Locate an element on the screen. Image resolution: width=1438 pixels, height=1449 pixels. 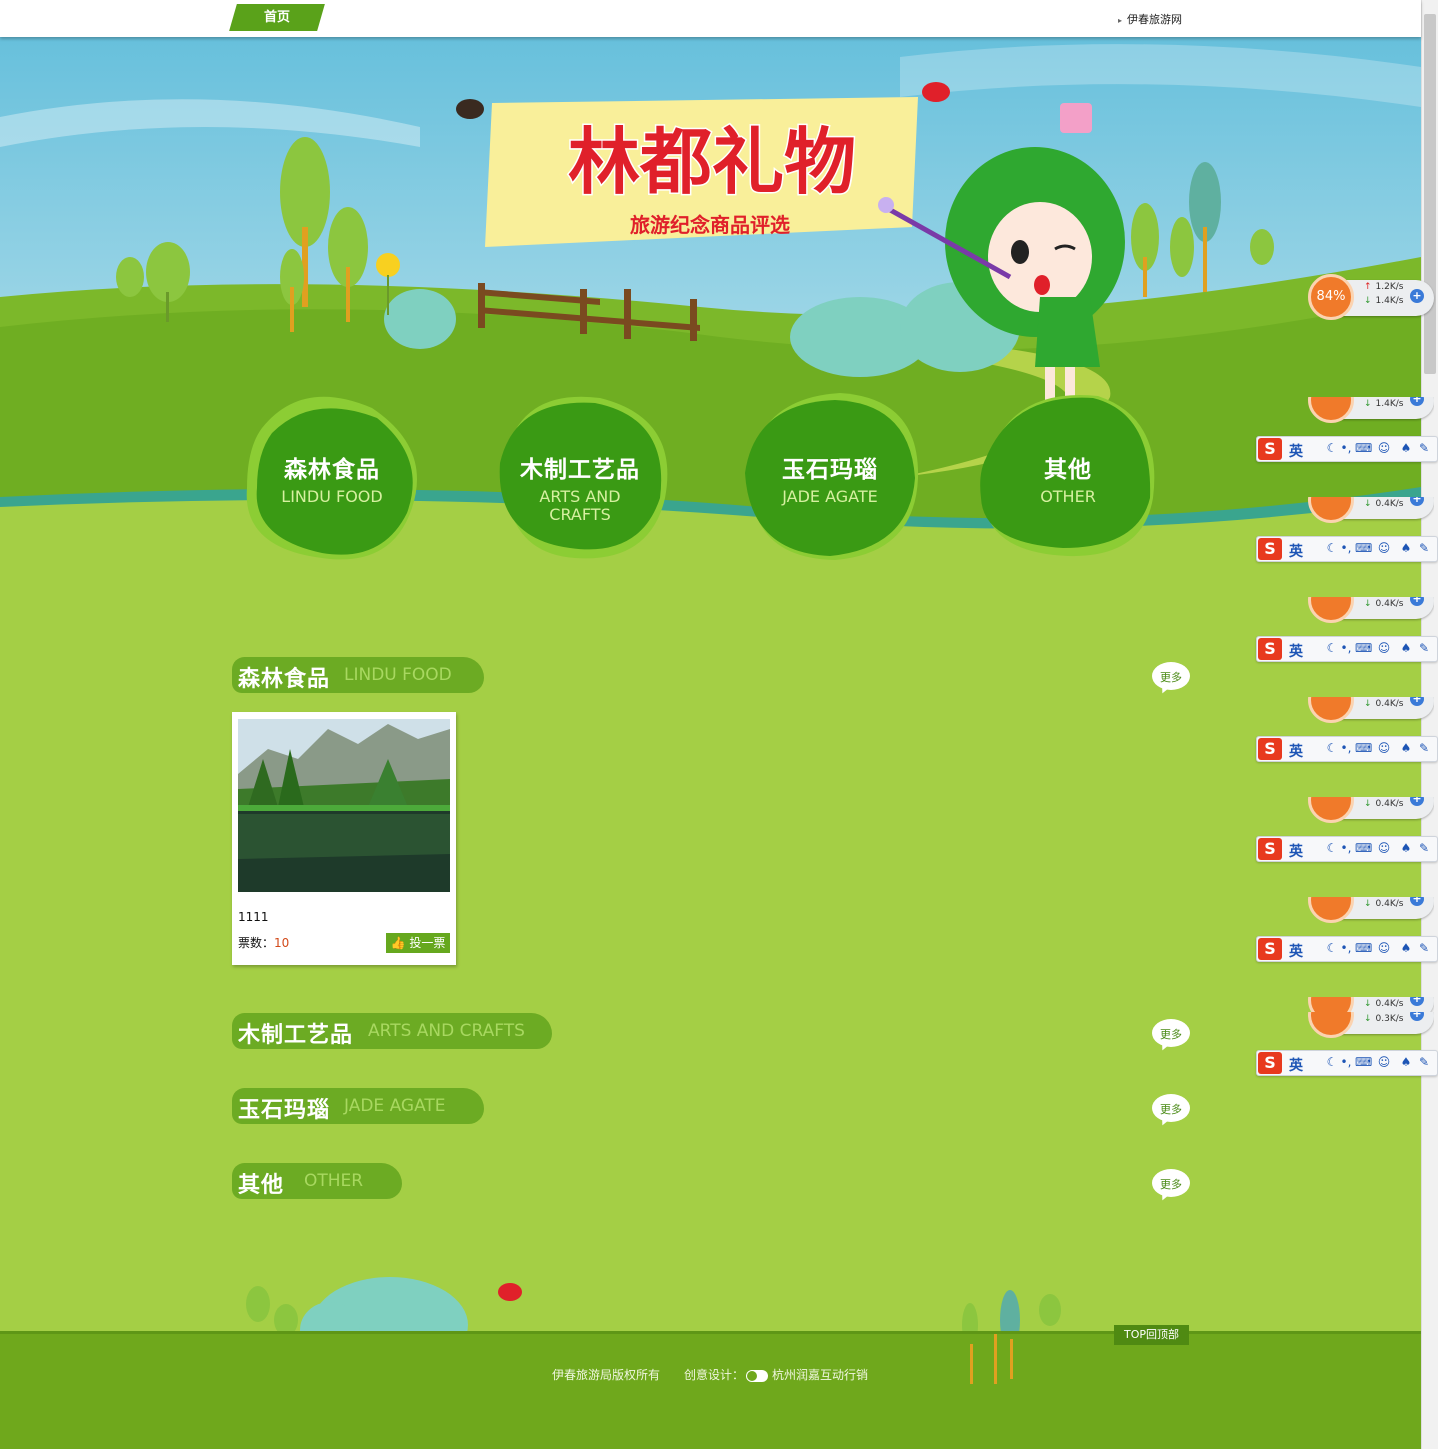
category-en: JADE AGATE is located at coordinates (830, 496).